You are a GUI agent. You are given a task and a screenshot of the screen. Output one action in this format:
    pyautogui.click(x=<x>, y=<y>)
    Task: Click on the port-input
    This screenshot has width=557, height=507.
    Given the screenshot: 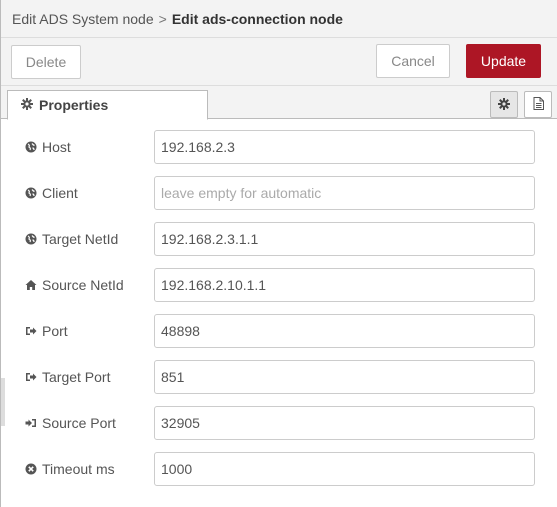 What is the action you would take?
    pyautogui.click(x=344, y=331)
    